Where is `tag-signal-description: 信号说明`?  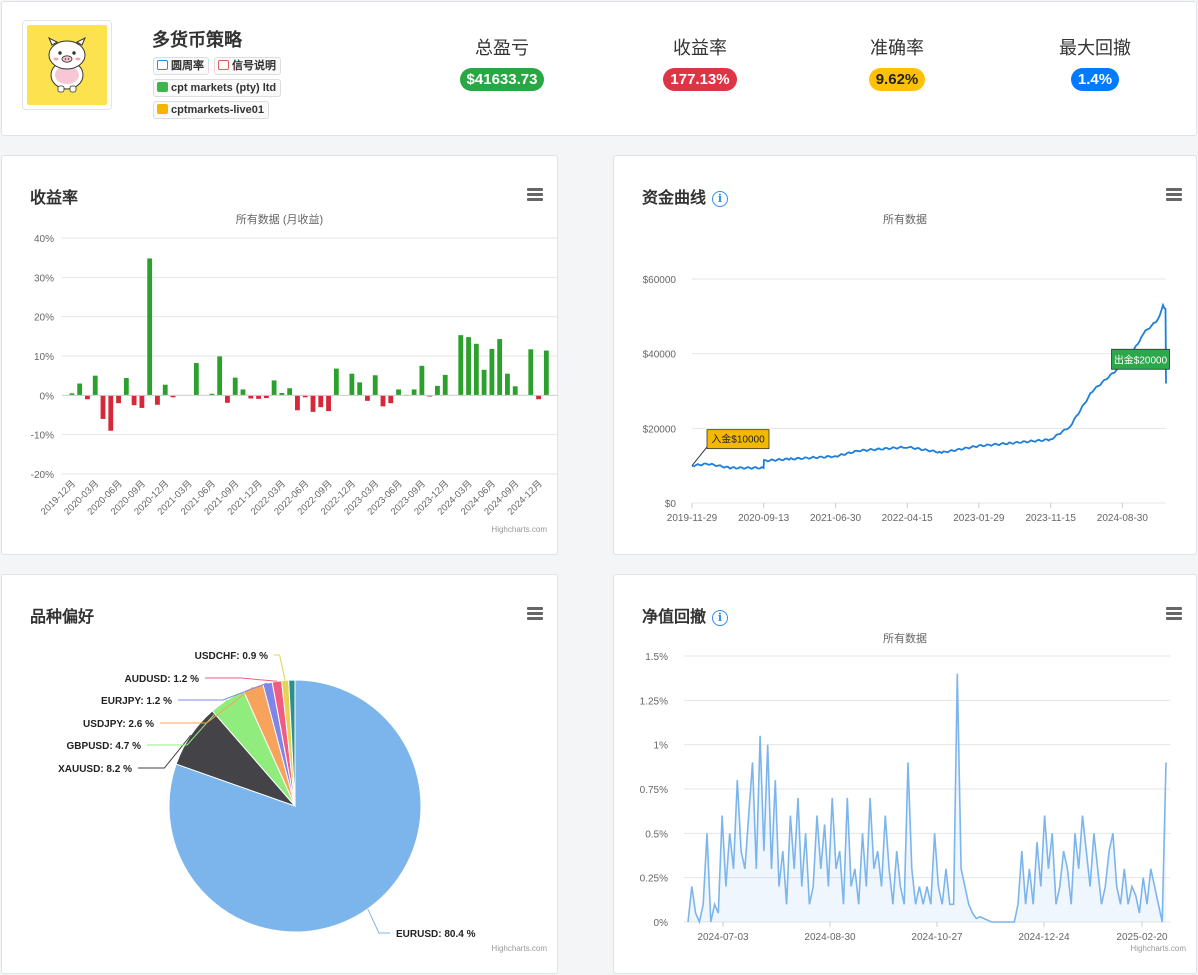 tag-signal-description: 信号说明 is located at coordinates (247, 66).